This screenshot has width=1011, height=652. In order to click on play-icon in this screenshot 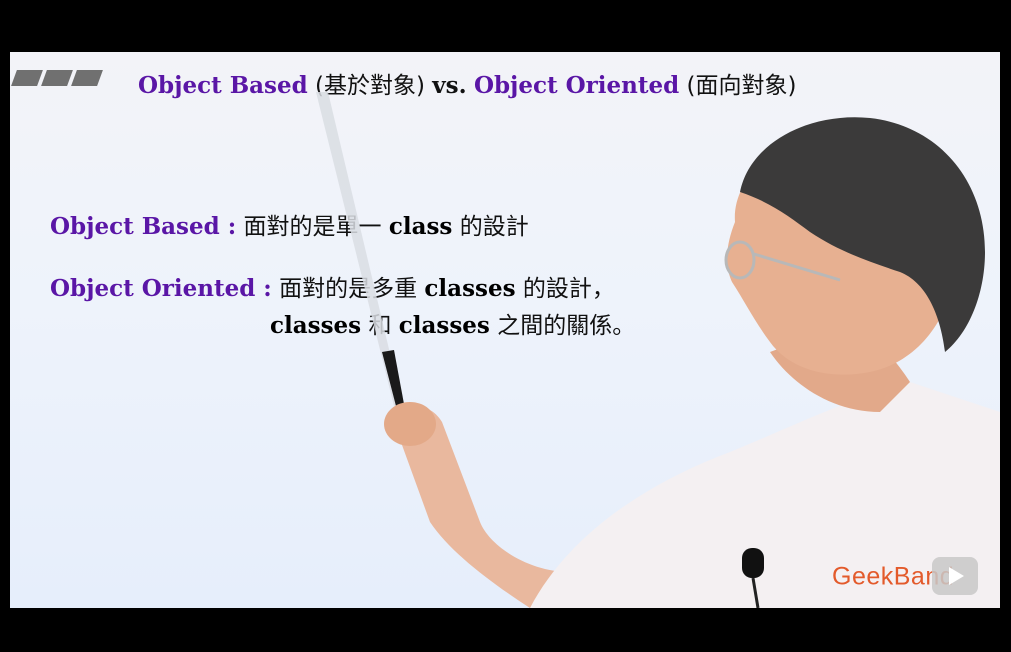, I will do `click(954, 576)`.